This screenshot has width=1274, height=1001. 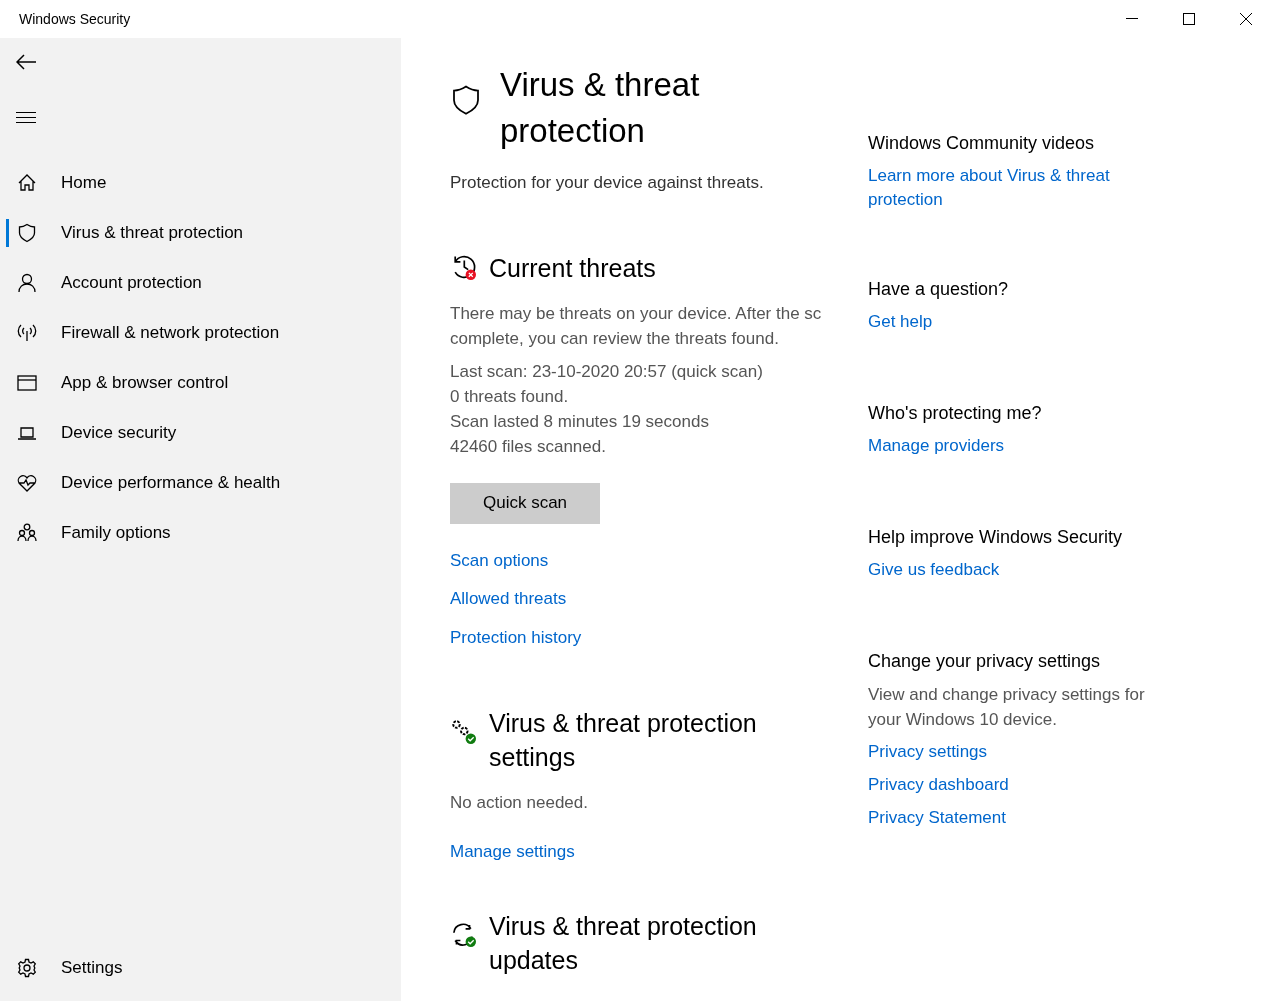 What do you see at coordinates (200, 233) in the screenshot?
I see `nav-item: Virus & threat protection` at bounding box center [200, 233].